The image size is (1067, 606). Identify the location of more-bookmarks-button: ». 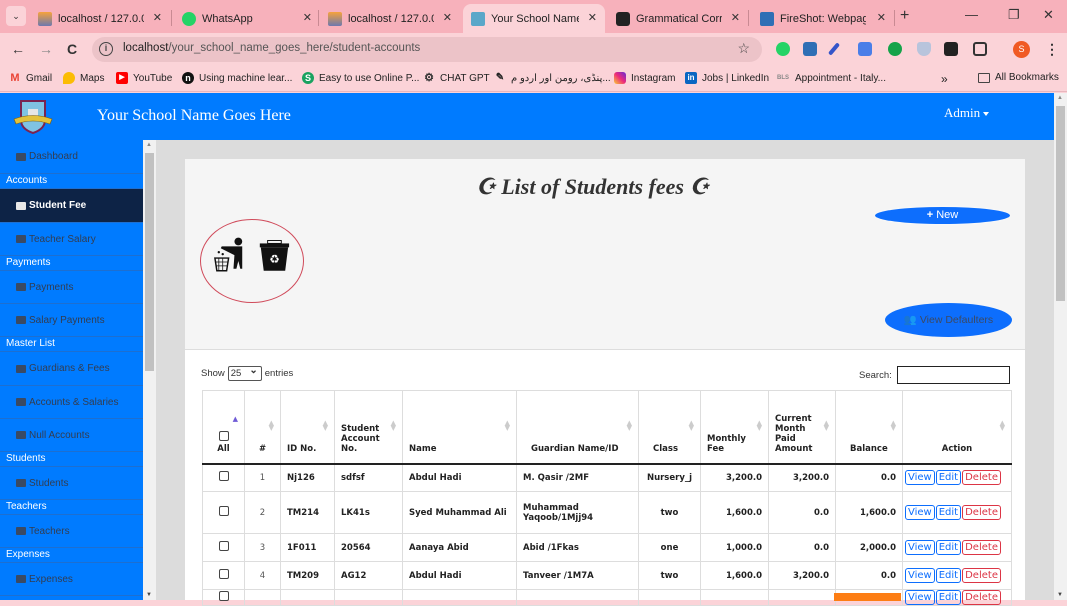
(944, 79).